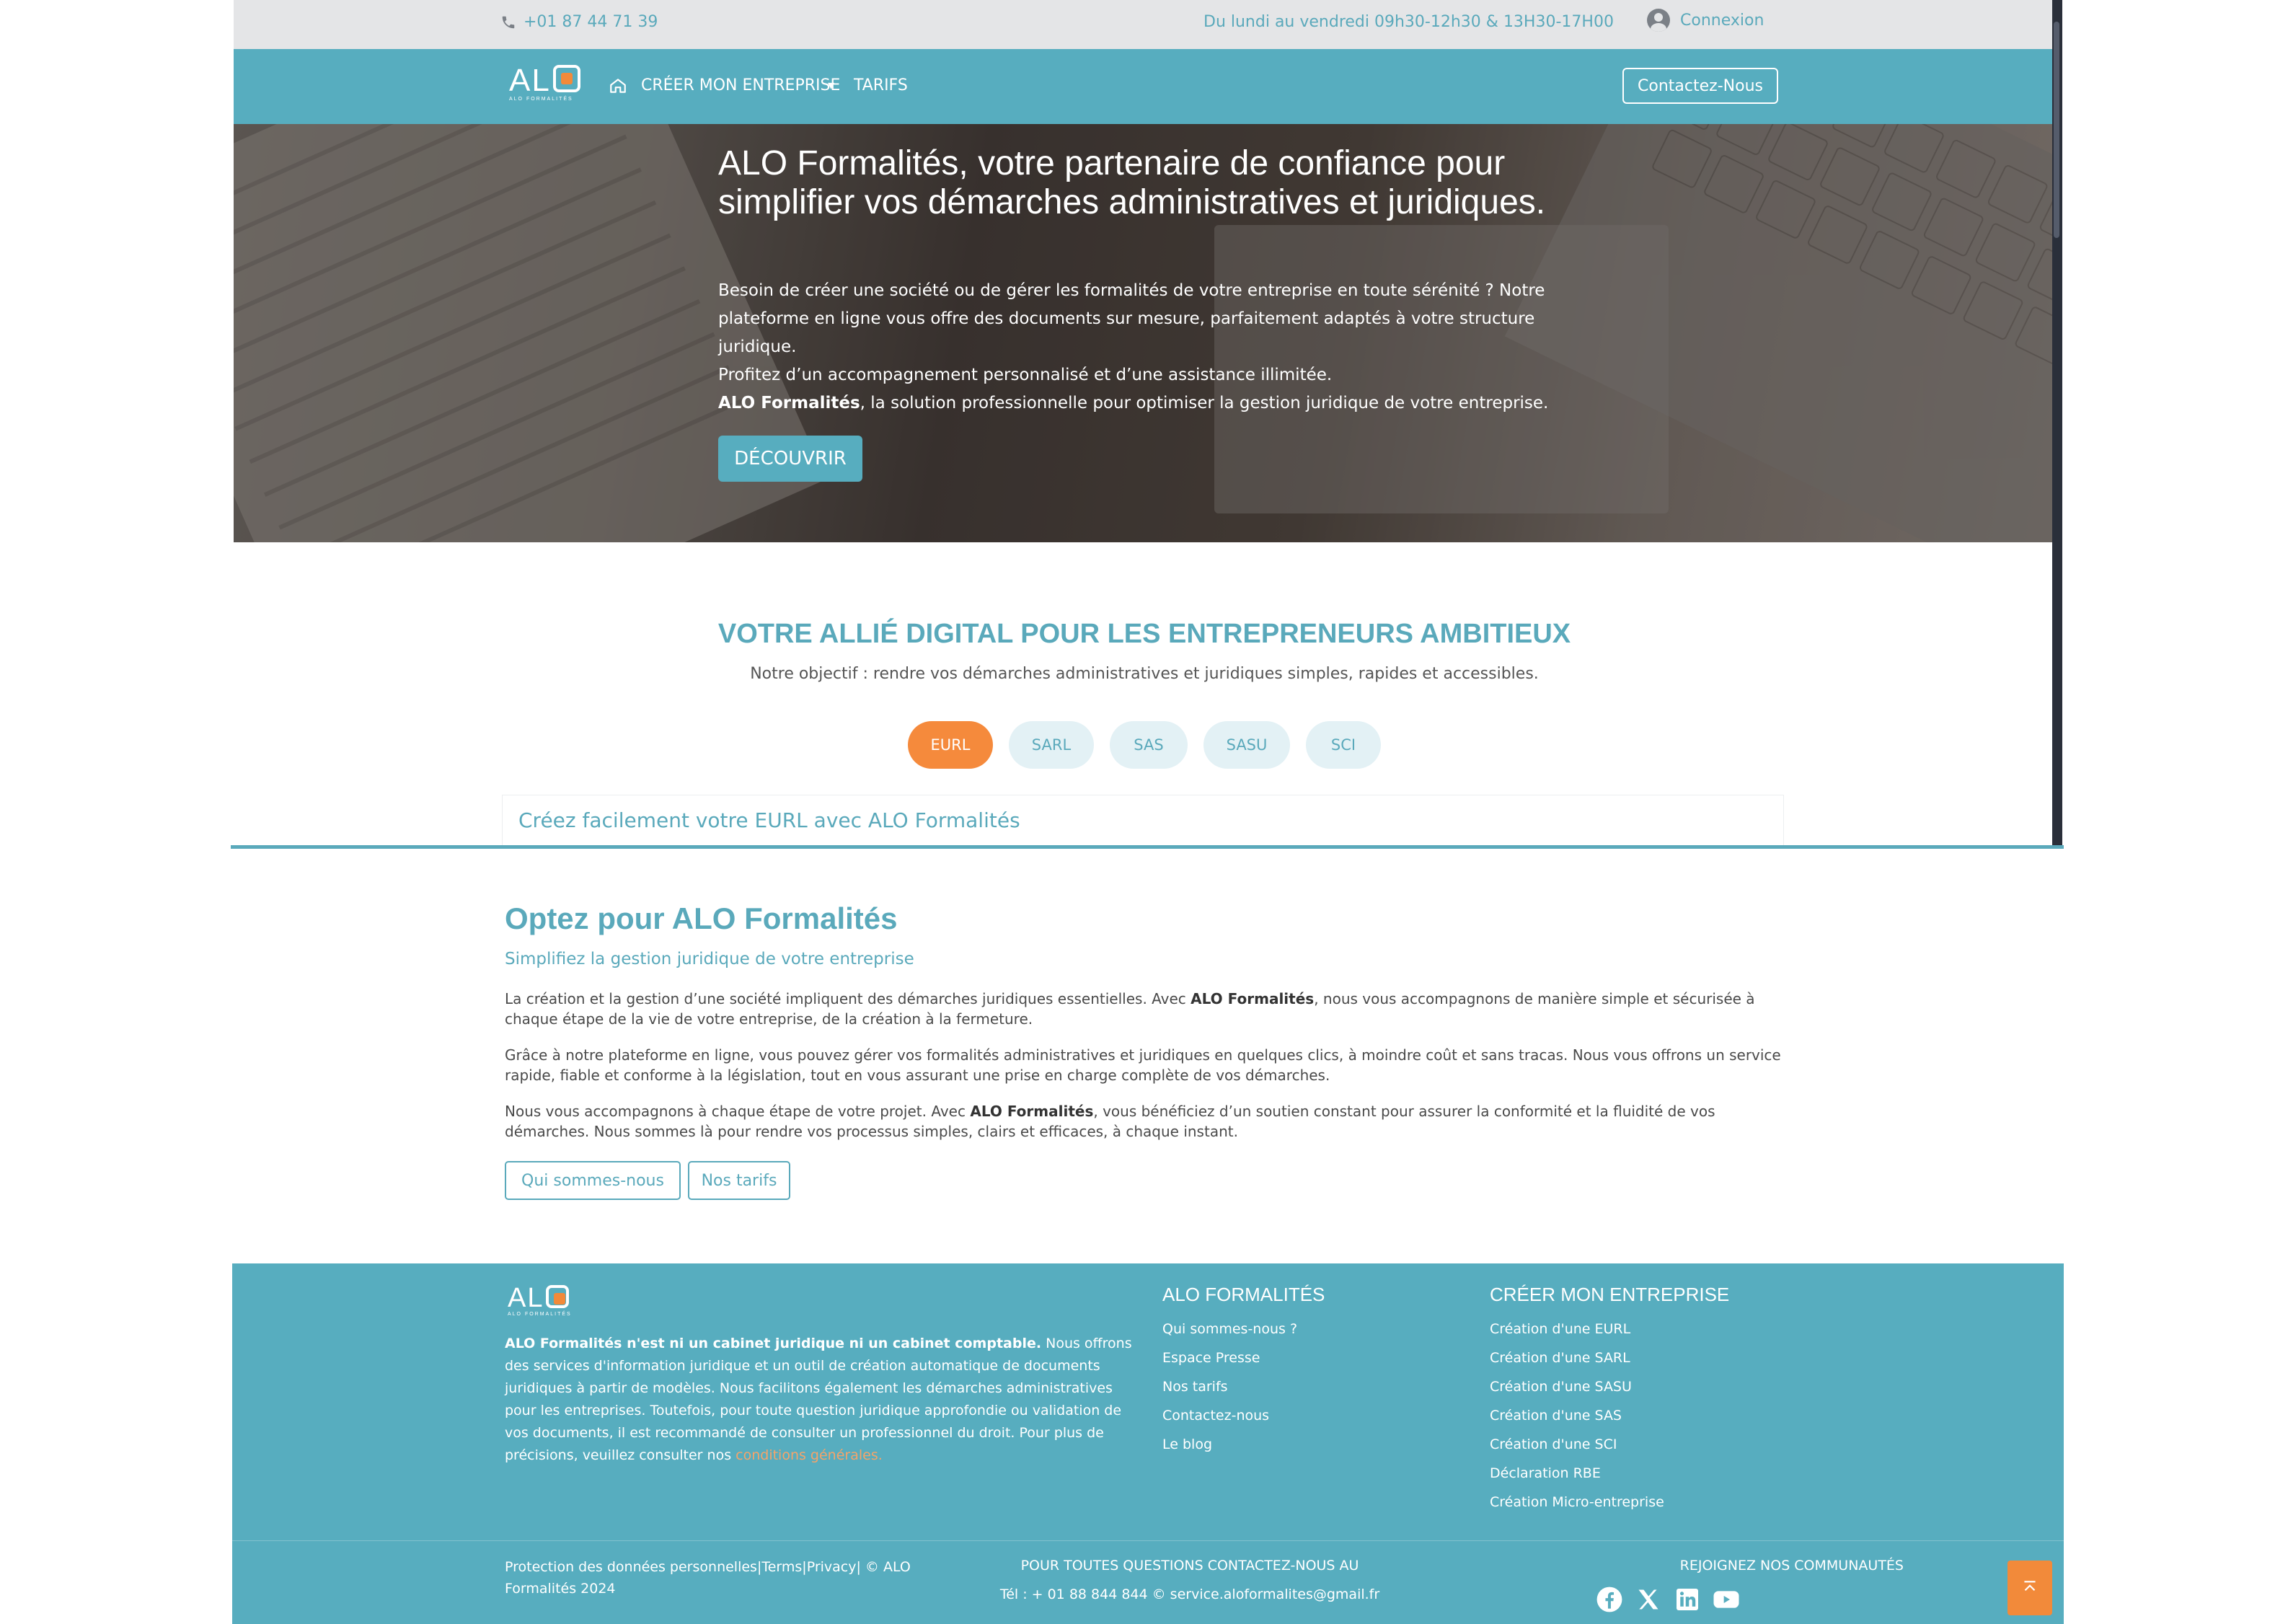 The width and height of the screenshot is (2288, 1624). I want to click on login-link: Connexion, so click(1705, 20).